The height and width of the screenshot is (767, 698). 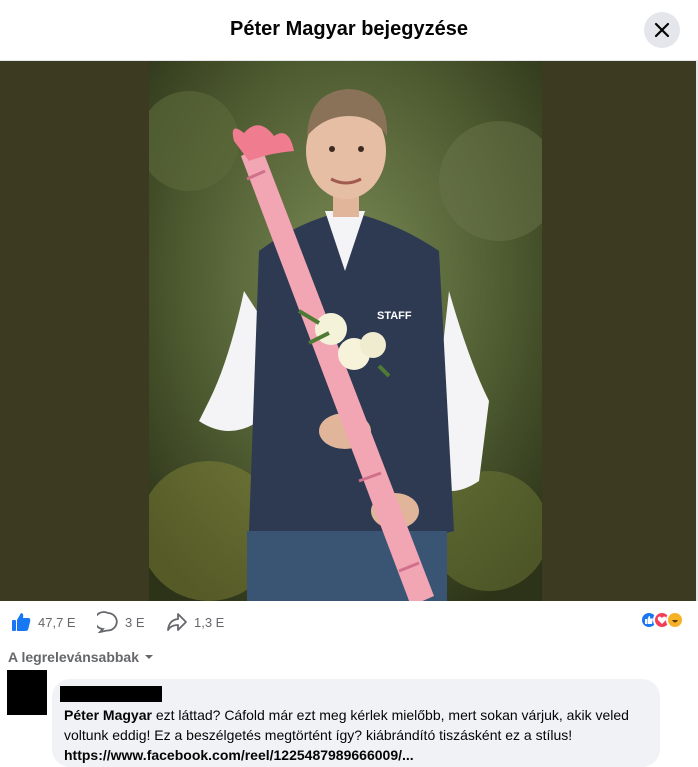 I want to click on close-icon, so click(x=662, y=30).